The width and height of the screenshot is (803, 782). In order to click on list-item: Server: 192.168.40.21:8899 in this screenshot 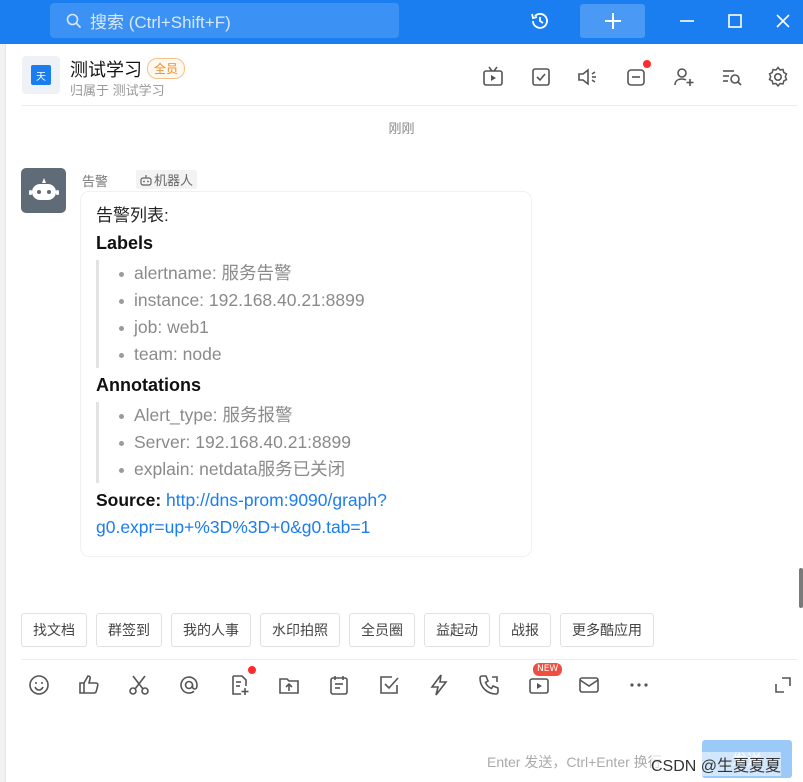, I will do `click(317, 442)`.